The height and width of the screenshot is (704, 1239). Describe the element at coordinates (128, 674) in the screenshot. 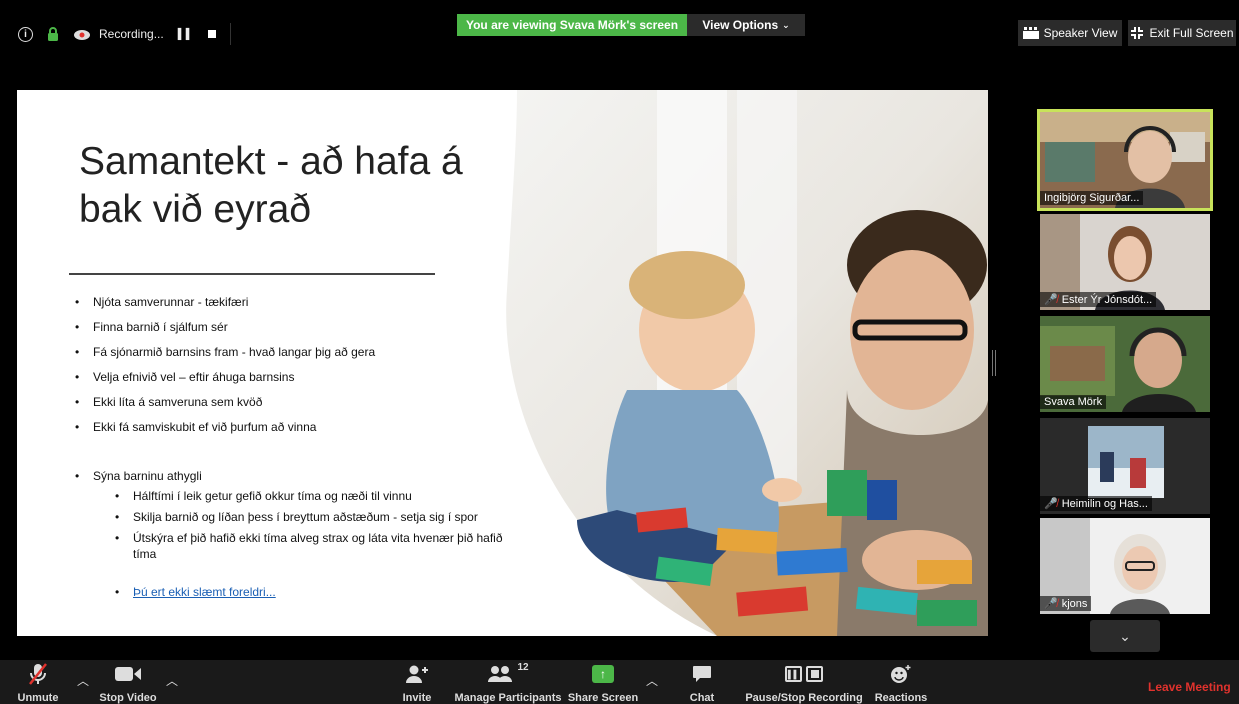

I see `video-camera-icon` at that location.